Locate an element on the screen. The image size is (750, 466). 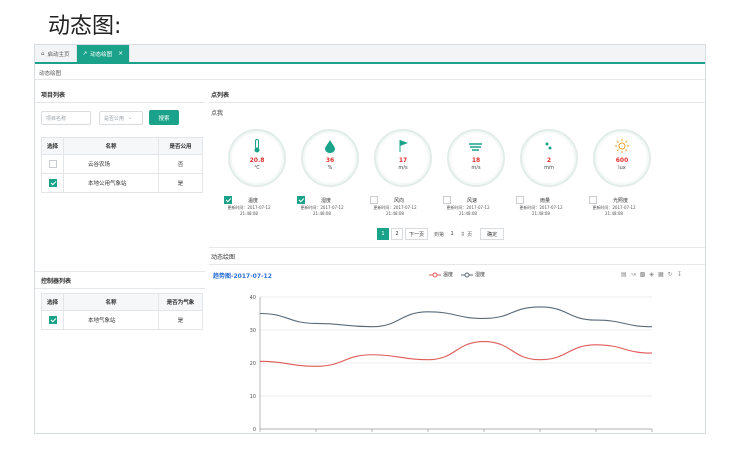
page-input: 1 is located at coordinates (452, 234).